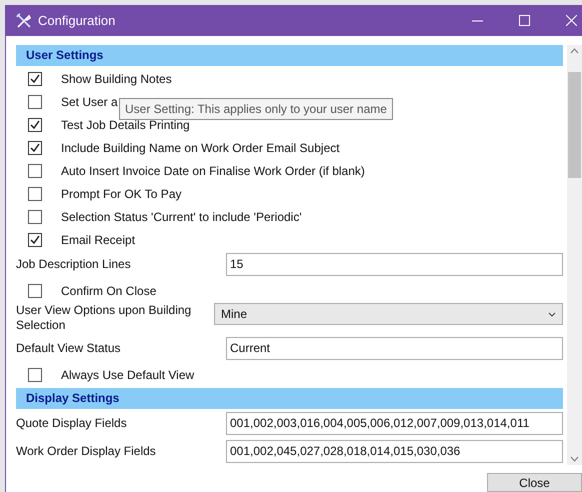 The height and width of the screenshot is (492, 582). Describe the element at coordinates (574, 255) in the screenshot. I see `scrollbar` at that location.